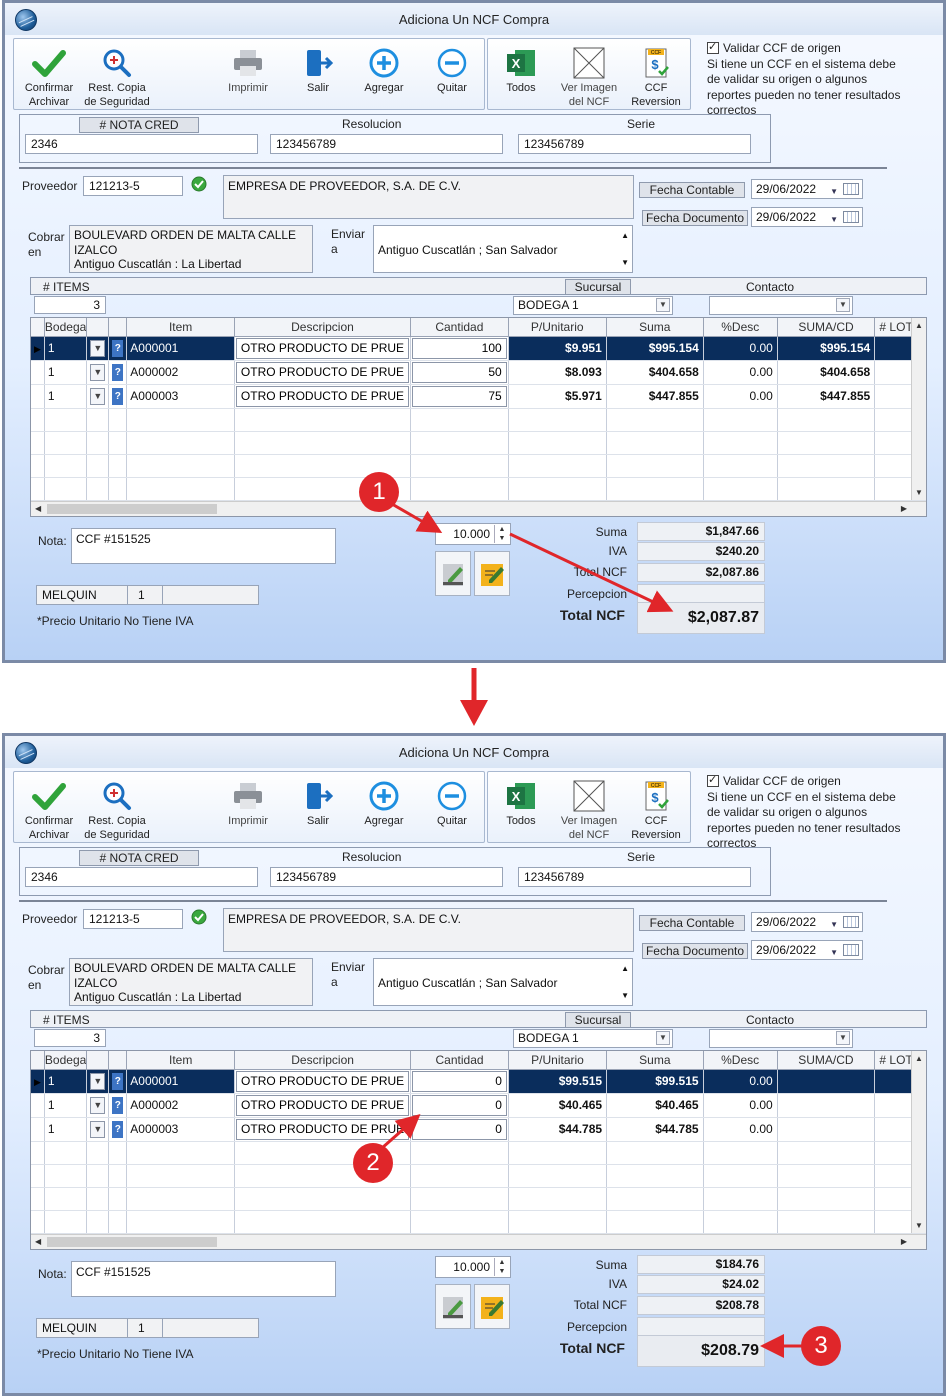 The image size is (948, 1399). I want to click on view-image-button: Ver Imagen del NCF, so click(589, 74).